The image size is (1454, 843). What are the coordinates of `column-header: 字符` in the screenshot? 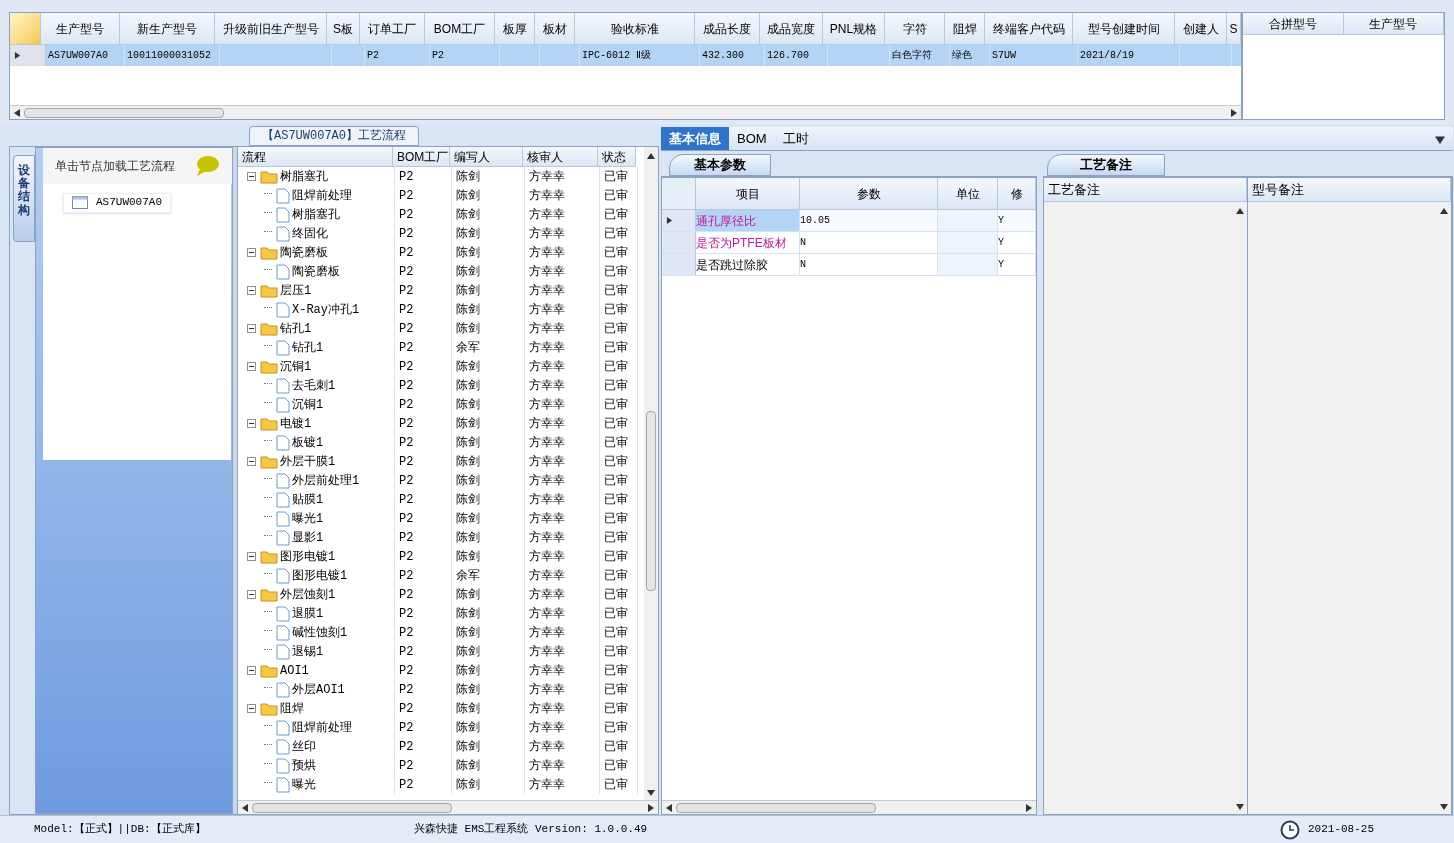 It's located at (915, 29).